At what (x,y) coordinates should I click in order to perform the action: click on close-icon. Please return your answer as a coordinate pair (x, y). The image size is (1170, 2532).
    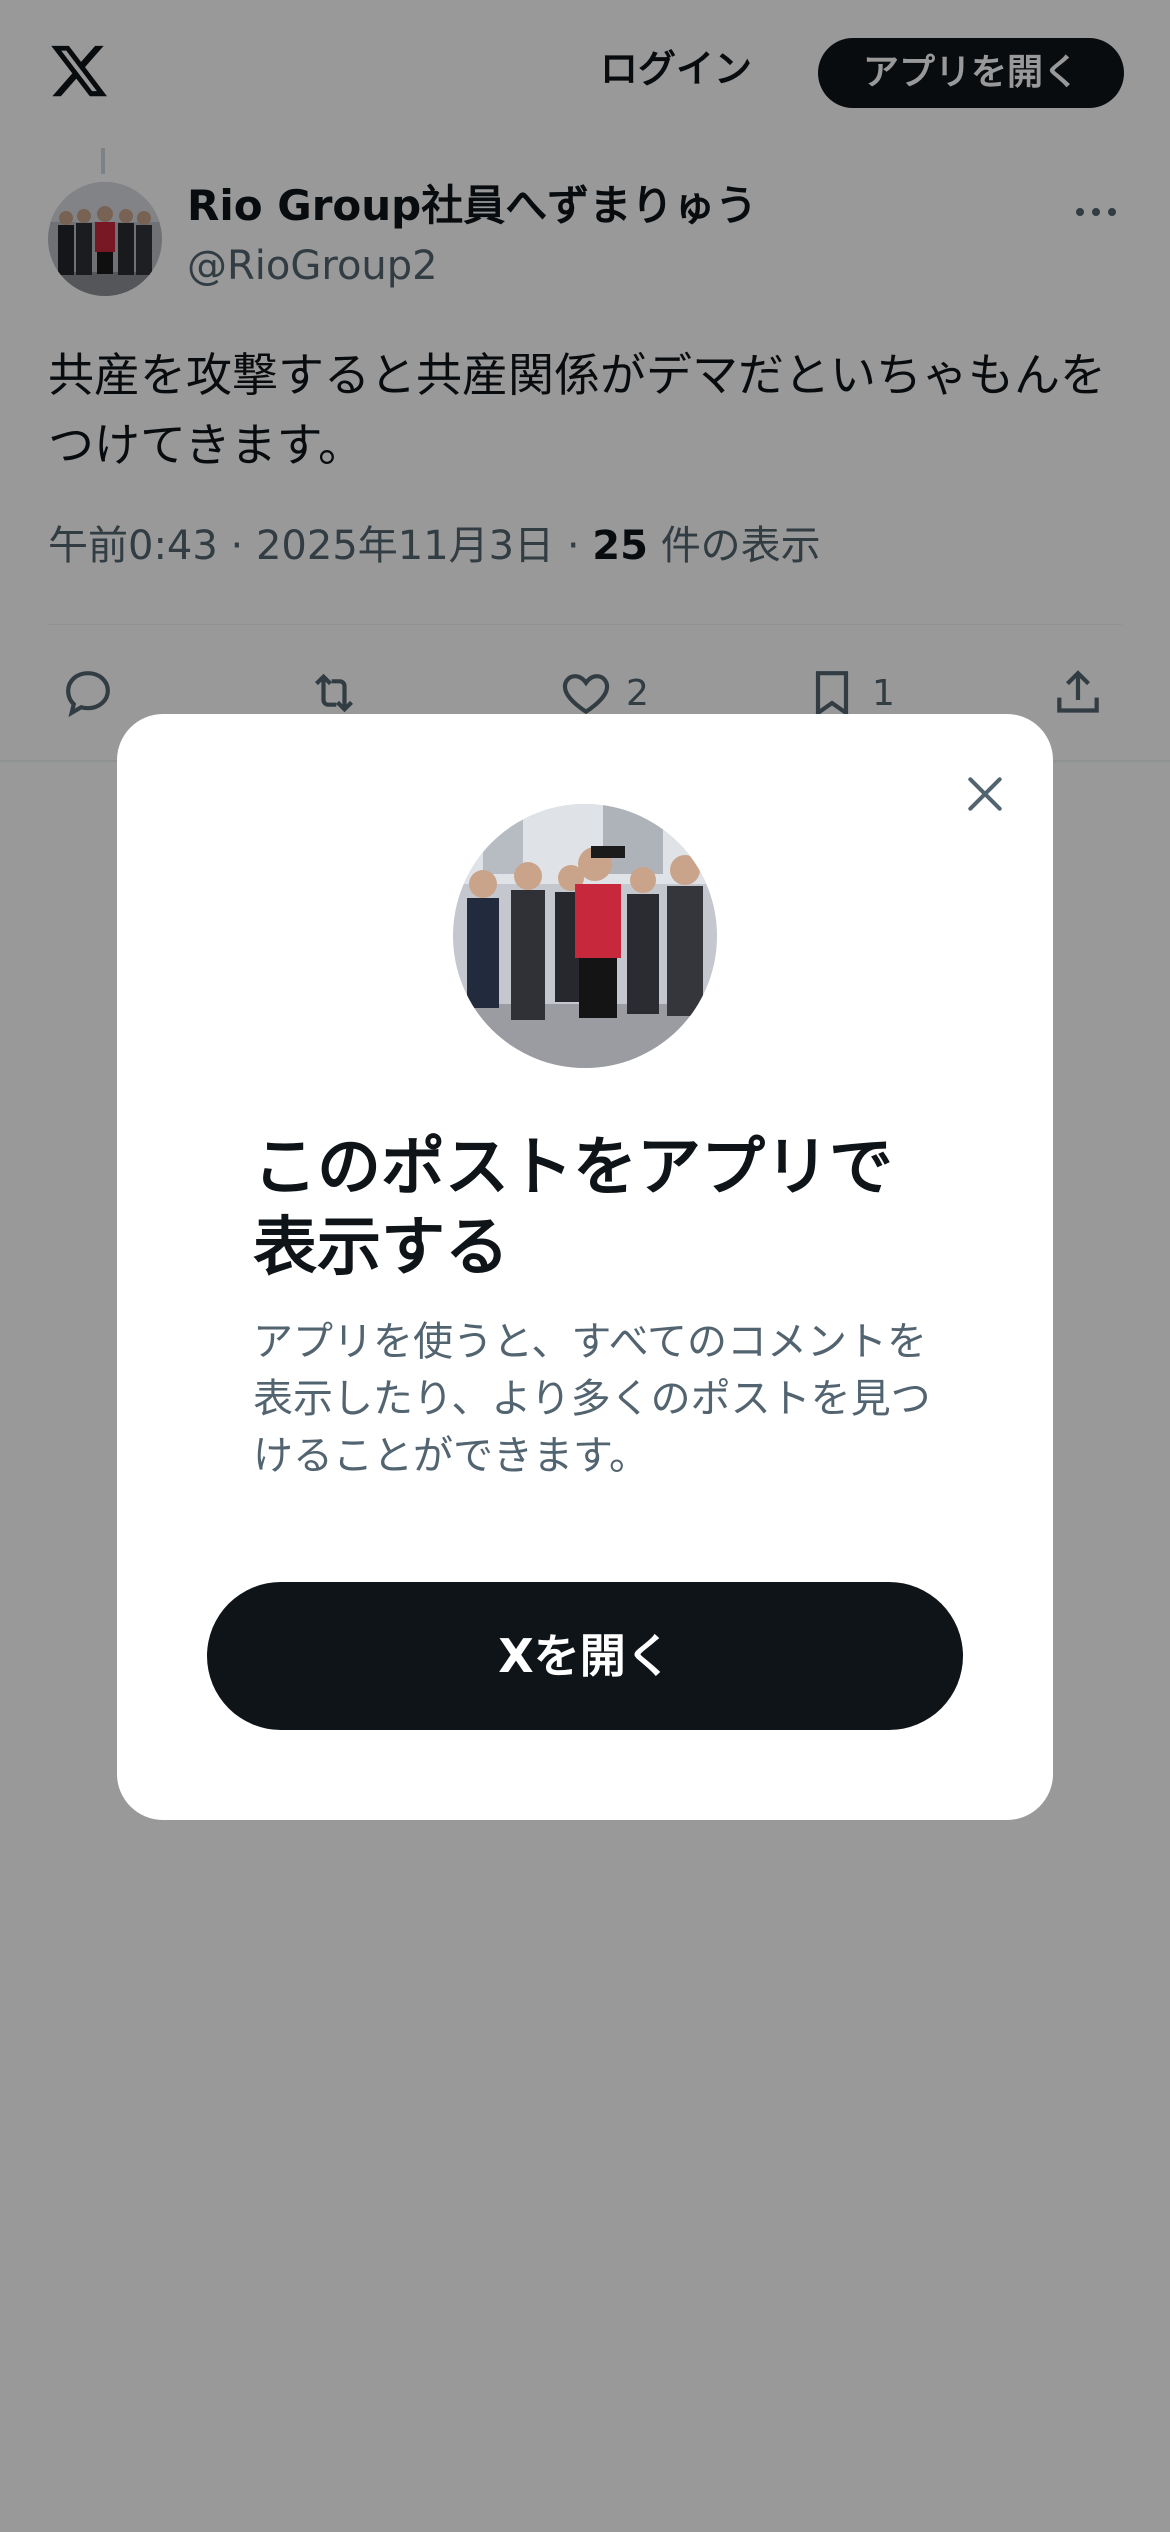
    Looking at the image, I should click on (985, 794).